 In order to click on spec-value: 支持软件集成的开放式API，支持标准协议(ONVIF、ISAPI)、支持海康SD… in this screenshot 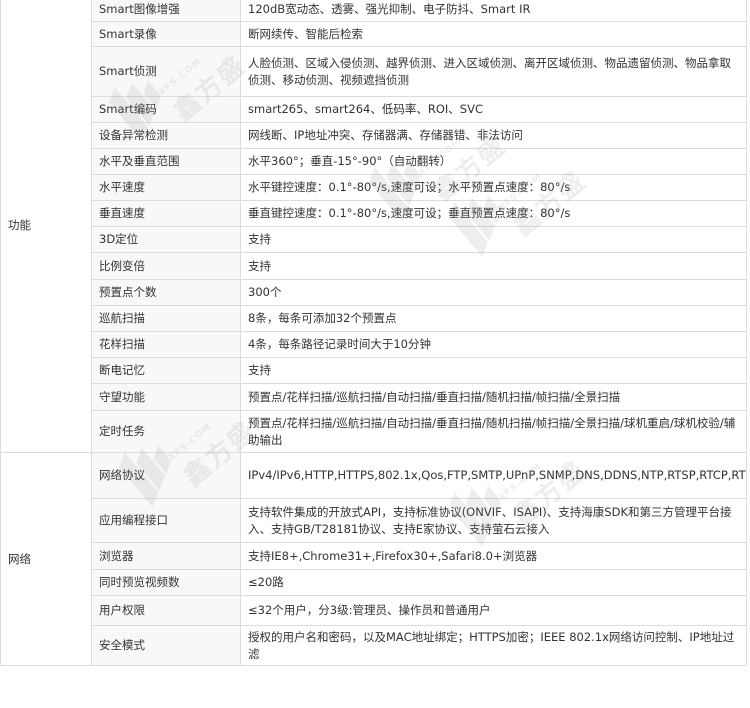, I will do `click(493, 520)`.